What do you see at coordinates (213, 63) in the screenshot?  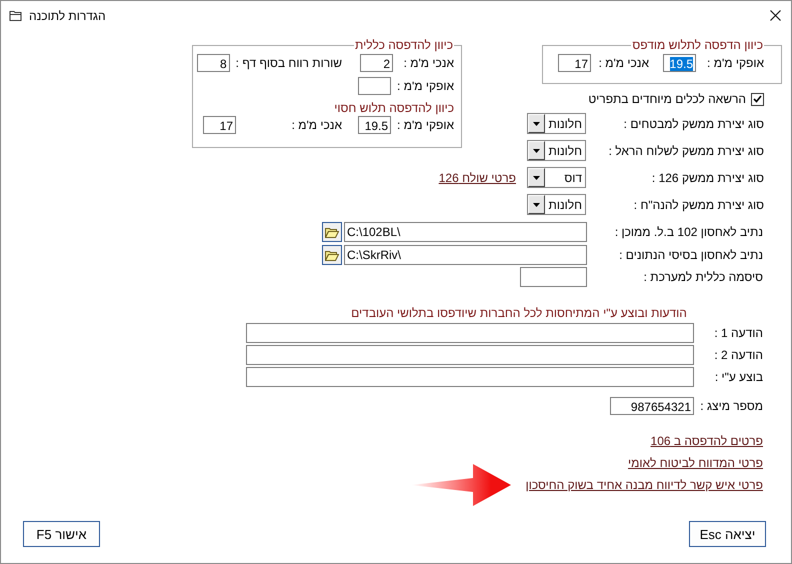 I see `input-field: 8` at bounding box center [213, 63].